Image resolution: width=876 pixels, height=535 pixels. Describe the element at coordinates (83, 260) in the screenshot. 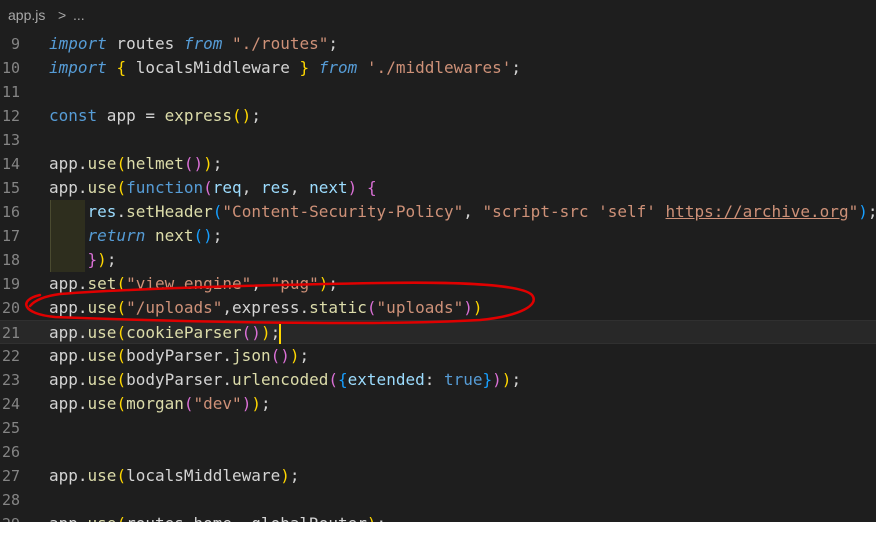

I see `code-text: });` at that location.